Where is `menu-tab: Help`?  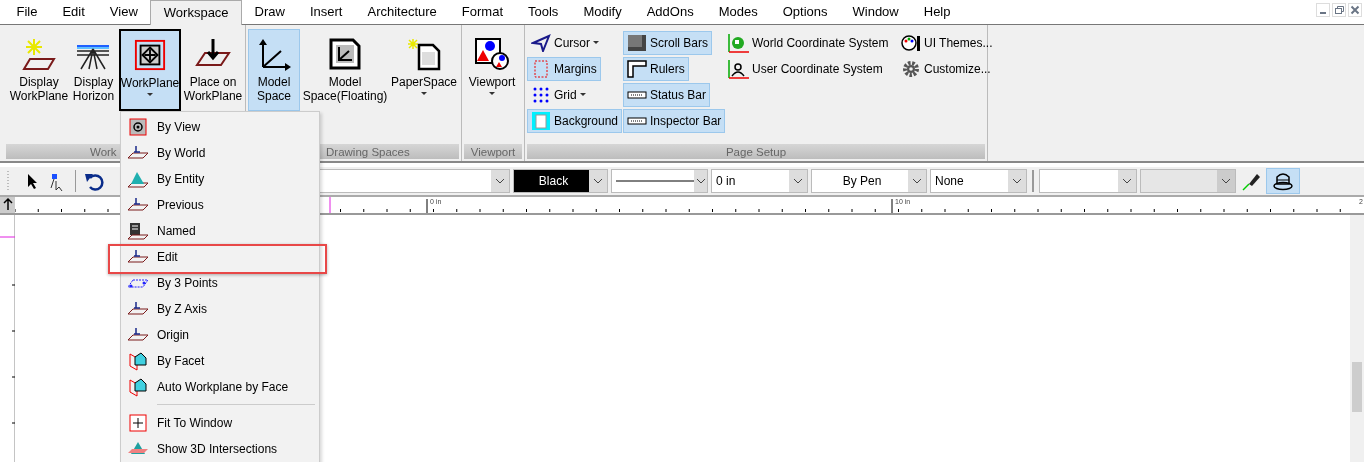
menu-tab: Help is located at coordinates (937, 12).